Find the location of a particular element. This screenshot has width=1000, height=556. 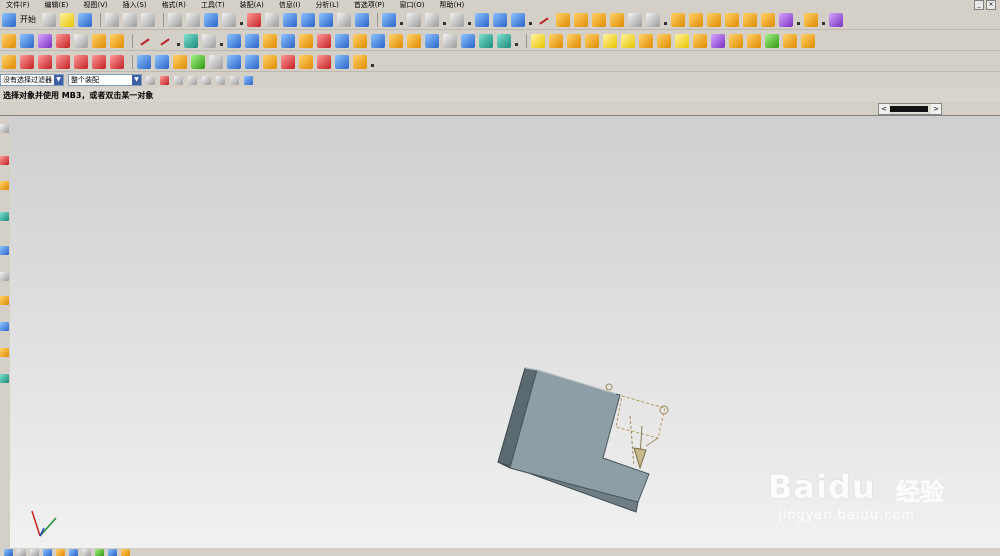

type-filter-select: 没有选择过滤器 ▼ is located at coordinates (32, 80).